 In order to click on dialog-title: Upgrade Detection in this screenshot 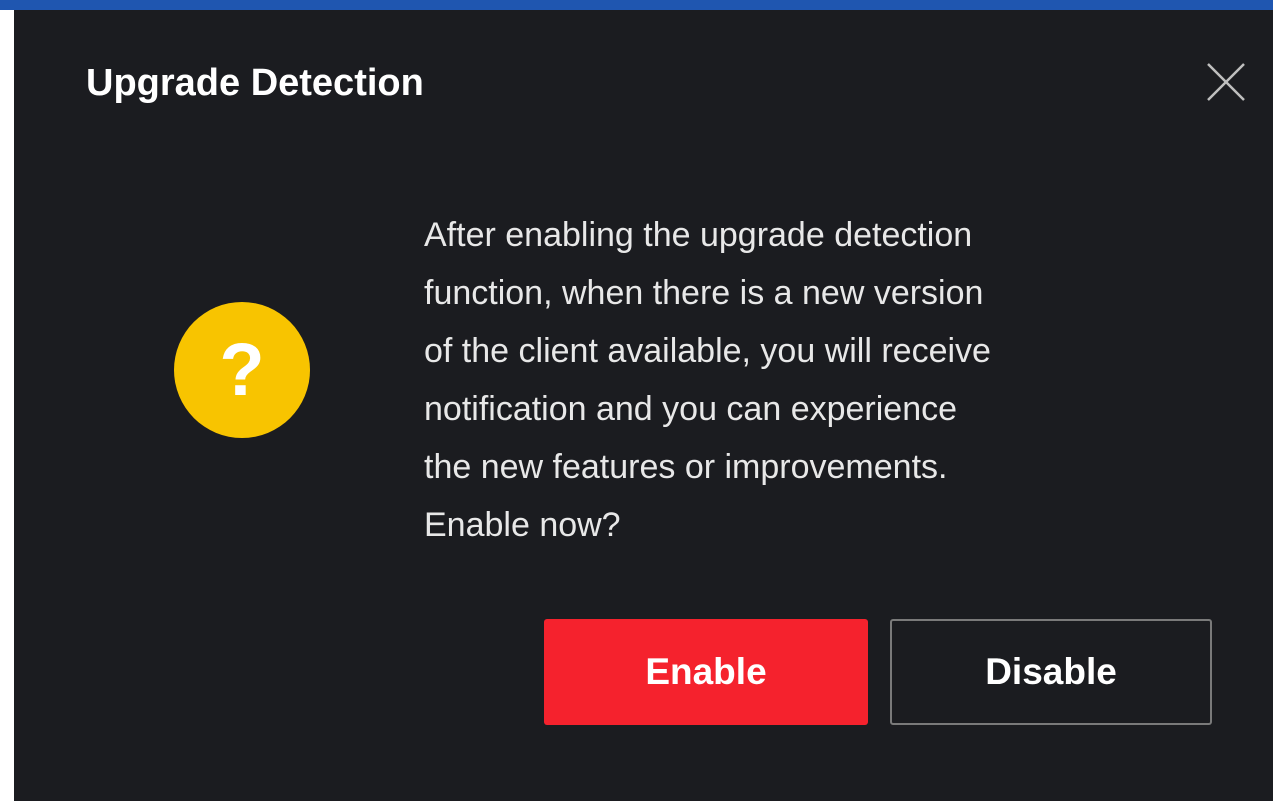, I will do `click(255, 83)`.